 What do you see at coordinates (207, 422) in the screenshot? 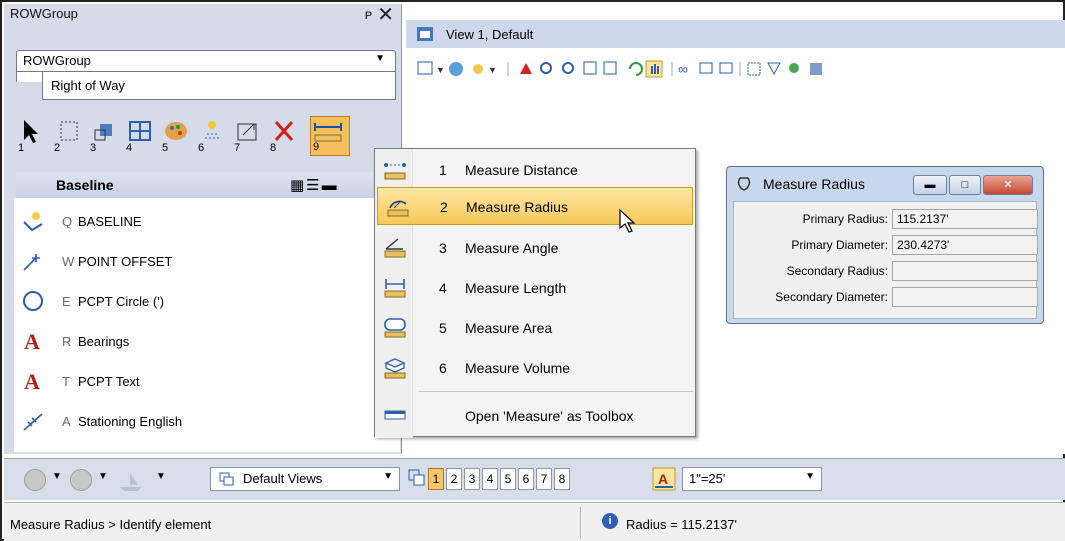
I see `list-item: A Stationing English` at bounding box center [207, 422].